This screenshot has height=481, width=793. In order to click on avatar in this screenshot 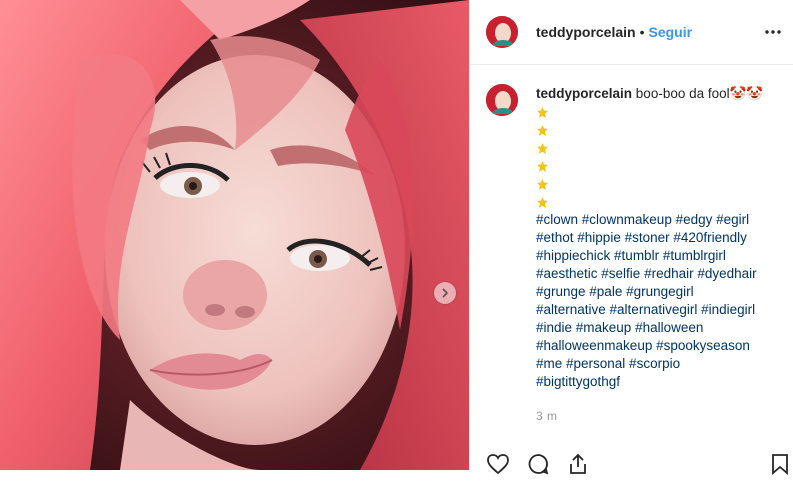, I will do `click(502, 32)`.